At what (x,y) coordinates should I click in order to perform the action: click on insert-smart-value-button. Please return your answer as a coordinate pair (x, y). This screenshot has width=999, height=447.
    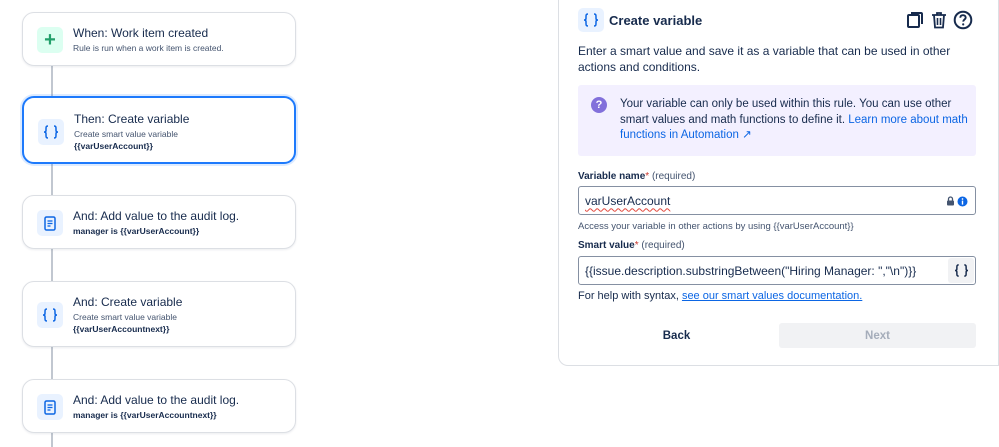
    Looking at the image, I should click on (961, 270).